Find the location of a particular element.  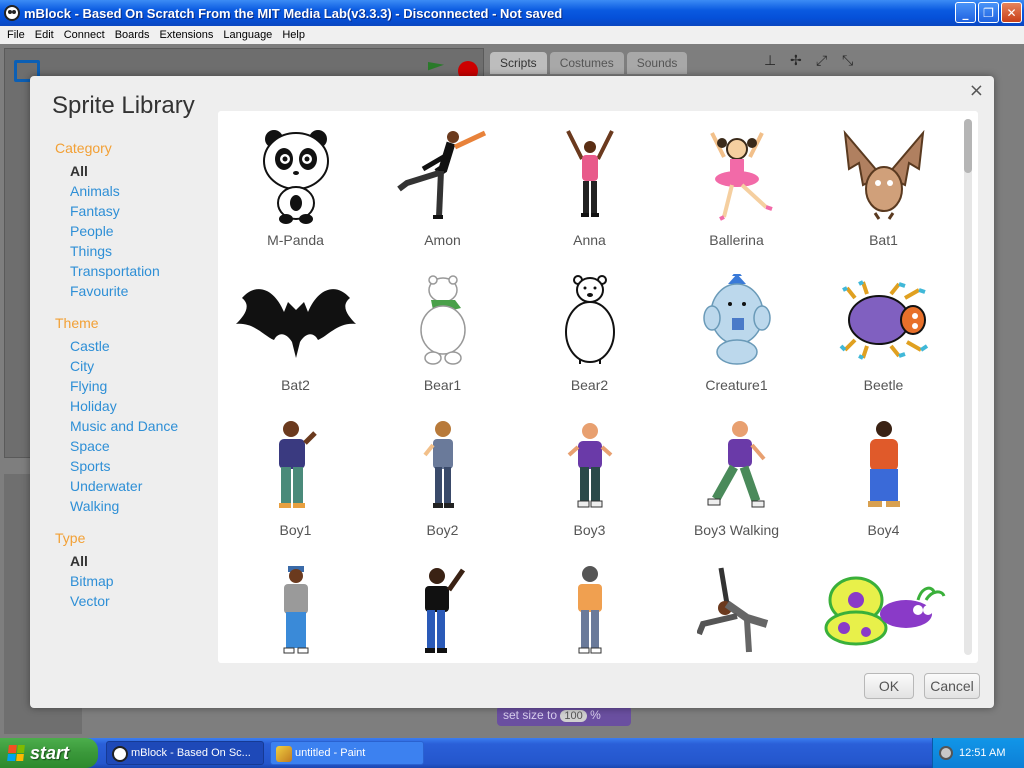

category-transportation: Transportation is located at coordinates (135, 271).